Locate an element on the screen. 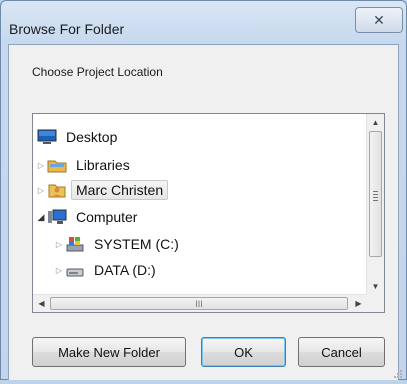  close-icon: ✕ is located at coordinates (379, 19).